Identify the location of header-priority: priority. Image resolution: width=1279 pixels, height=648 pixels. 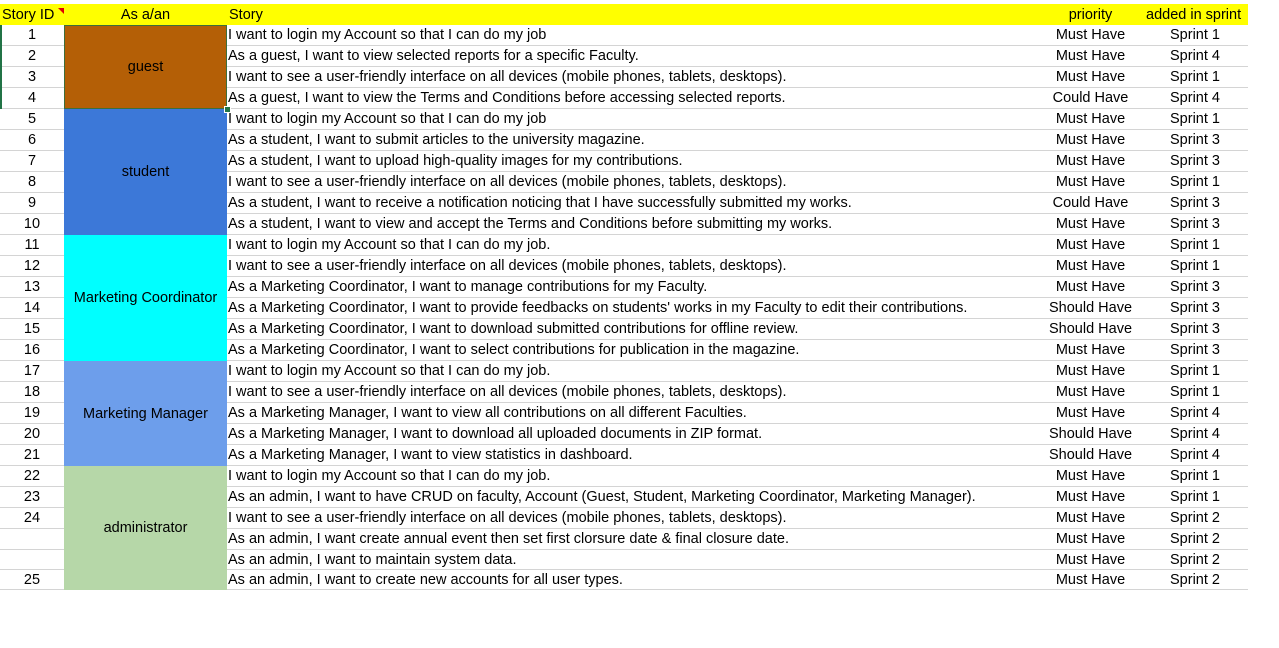
(1090, 15).